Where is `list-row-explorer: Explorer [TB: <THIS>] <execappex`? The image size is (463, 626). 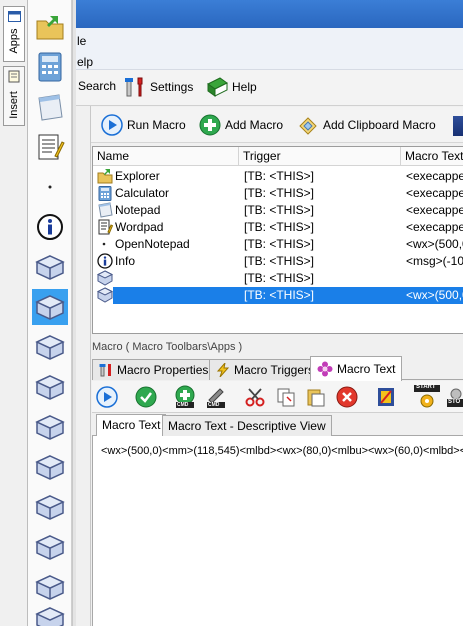 list-row-explorer: Explorer [TB: <THIS>] <execappex is located at coordinates (278, 176).